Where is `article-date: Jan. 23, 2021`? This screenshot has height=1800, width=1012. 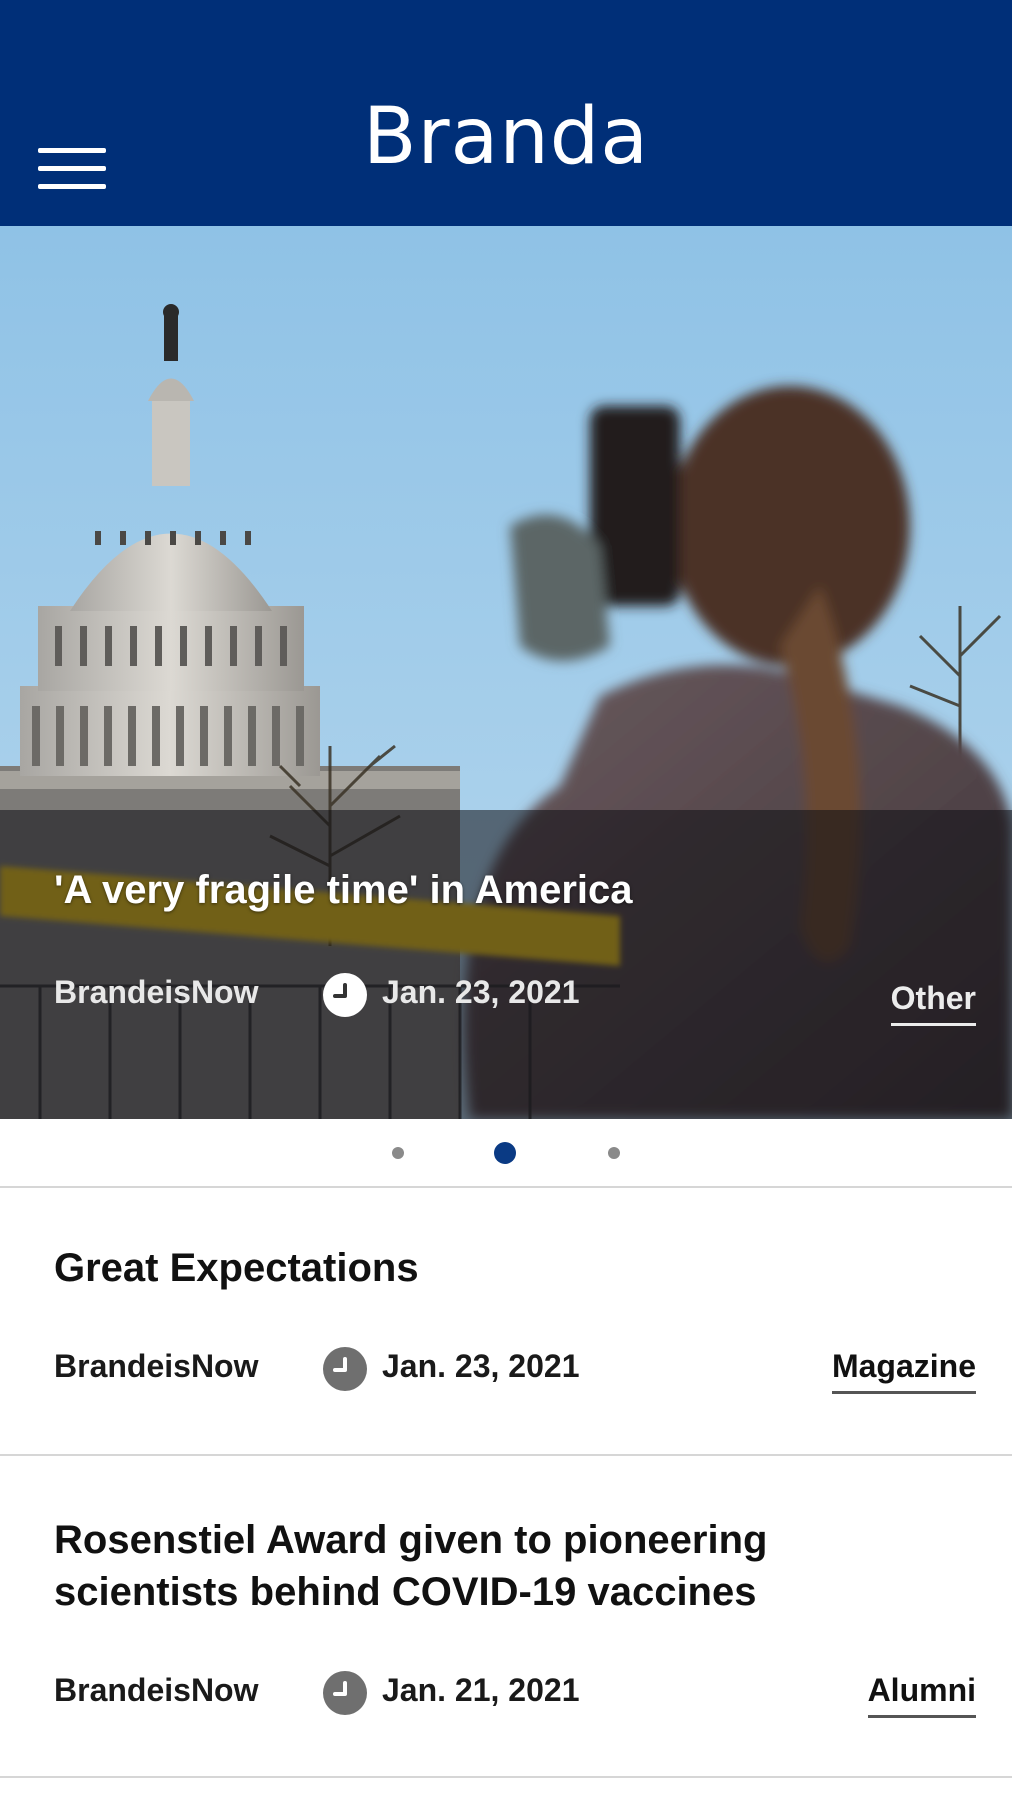
article-date: Jan. 23, 2021 is located at coordinates (481, 1366).